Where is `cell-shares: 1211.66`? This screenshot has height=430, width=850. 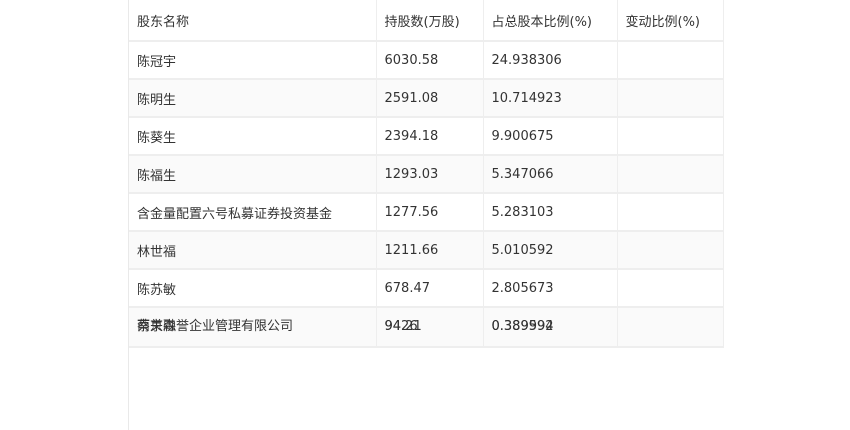 cell-shares: 1211.66 is located at coordinates (430, 250).